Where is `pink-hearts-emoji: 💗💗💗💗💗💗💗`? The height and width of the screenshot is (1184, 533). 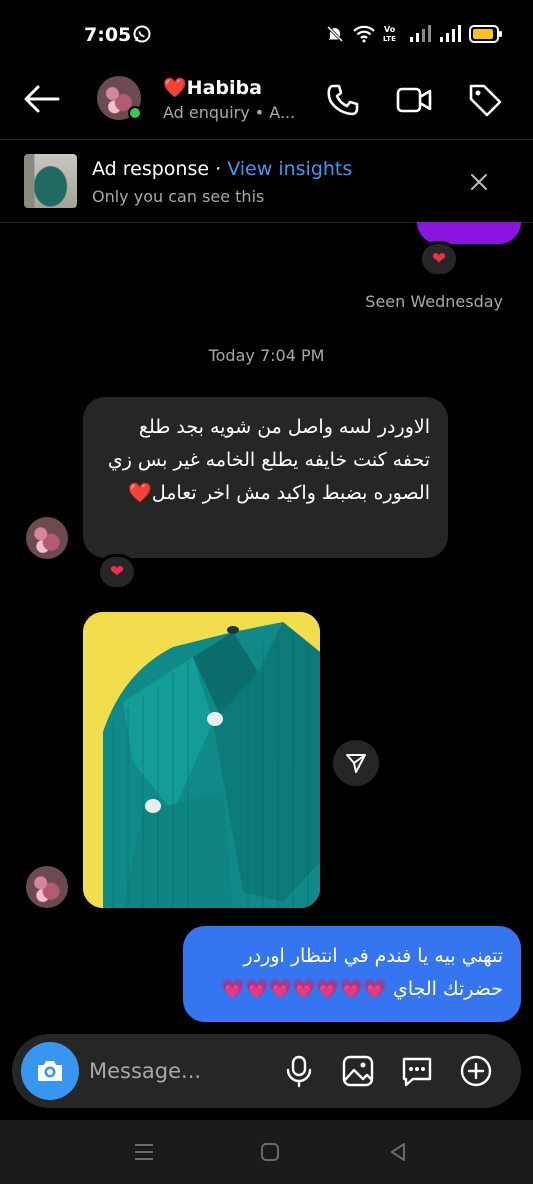 pink-hearts-emoji: 💗💗💗💗💗💗💗 is located at coordinates (304, 989).